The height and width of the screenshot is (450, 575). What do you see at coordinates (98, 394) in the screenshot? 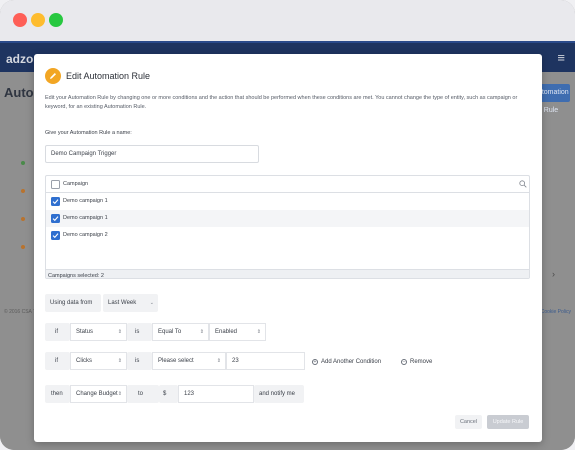
I see `action-select: Change Budget ⇕` at bounding box center [98, 394].